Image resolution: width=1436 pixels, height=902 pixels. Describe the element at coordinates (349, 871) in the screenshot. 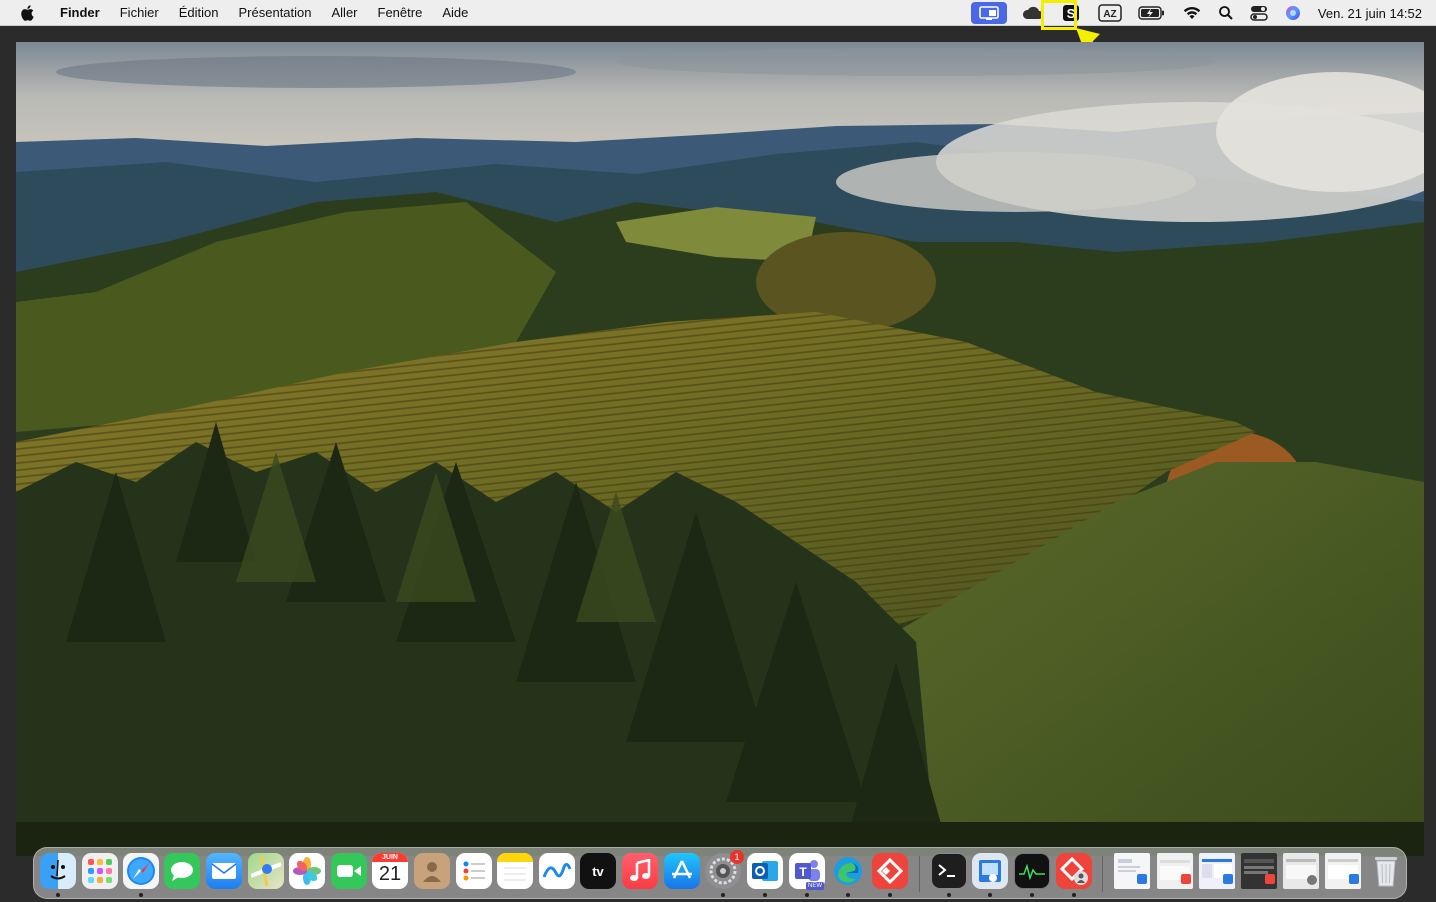

I see `dock-facetime-icon` at that location.